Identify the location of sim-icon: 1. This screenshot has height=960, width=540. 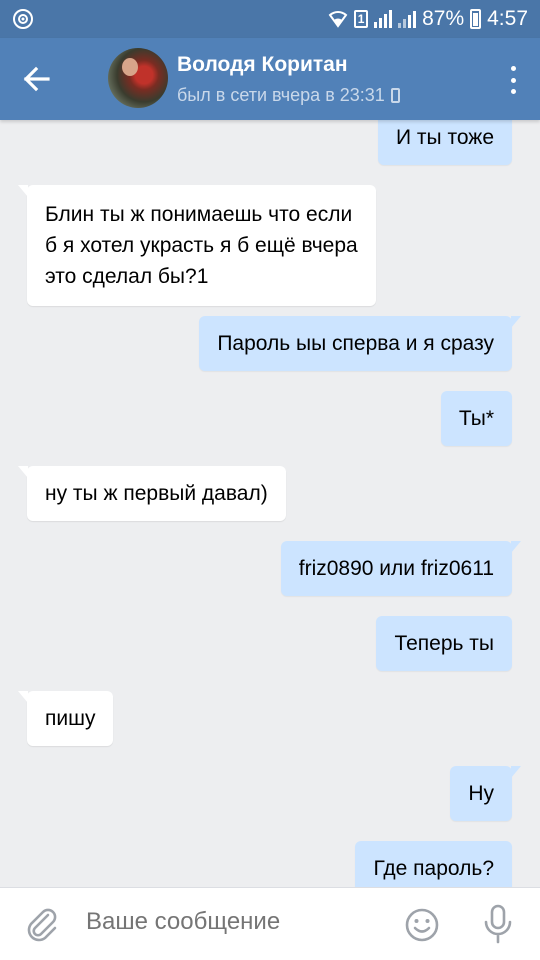
(361, 19).